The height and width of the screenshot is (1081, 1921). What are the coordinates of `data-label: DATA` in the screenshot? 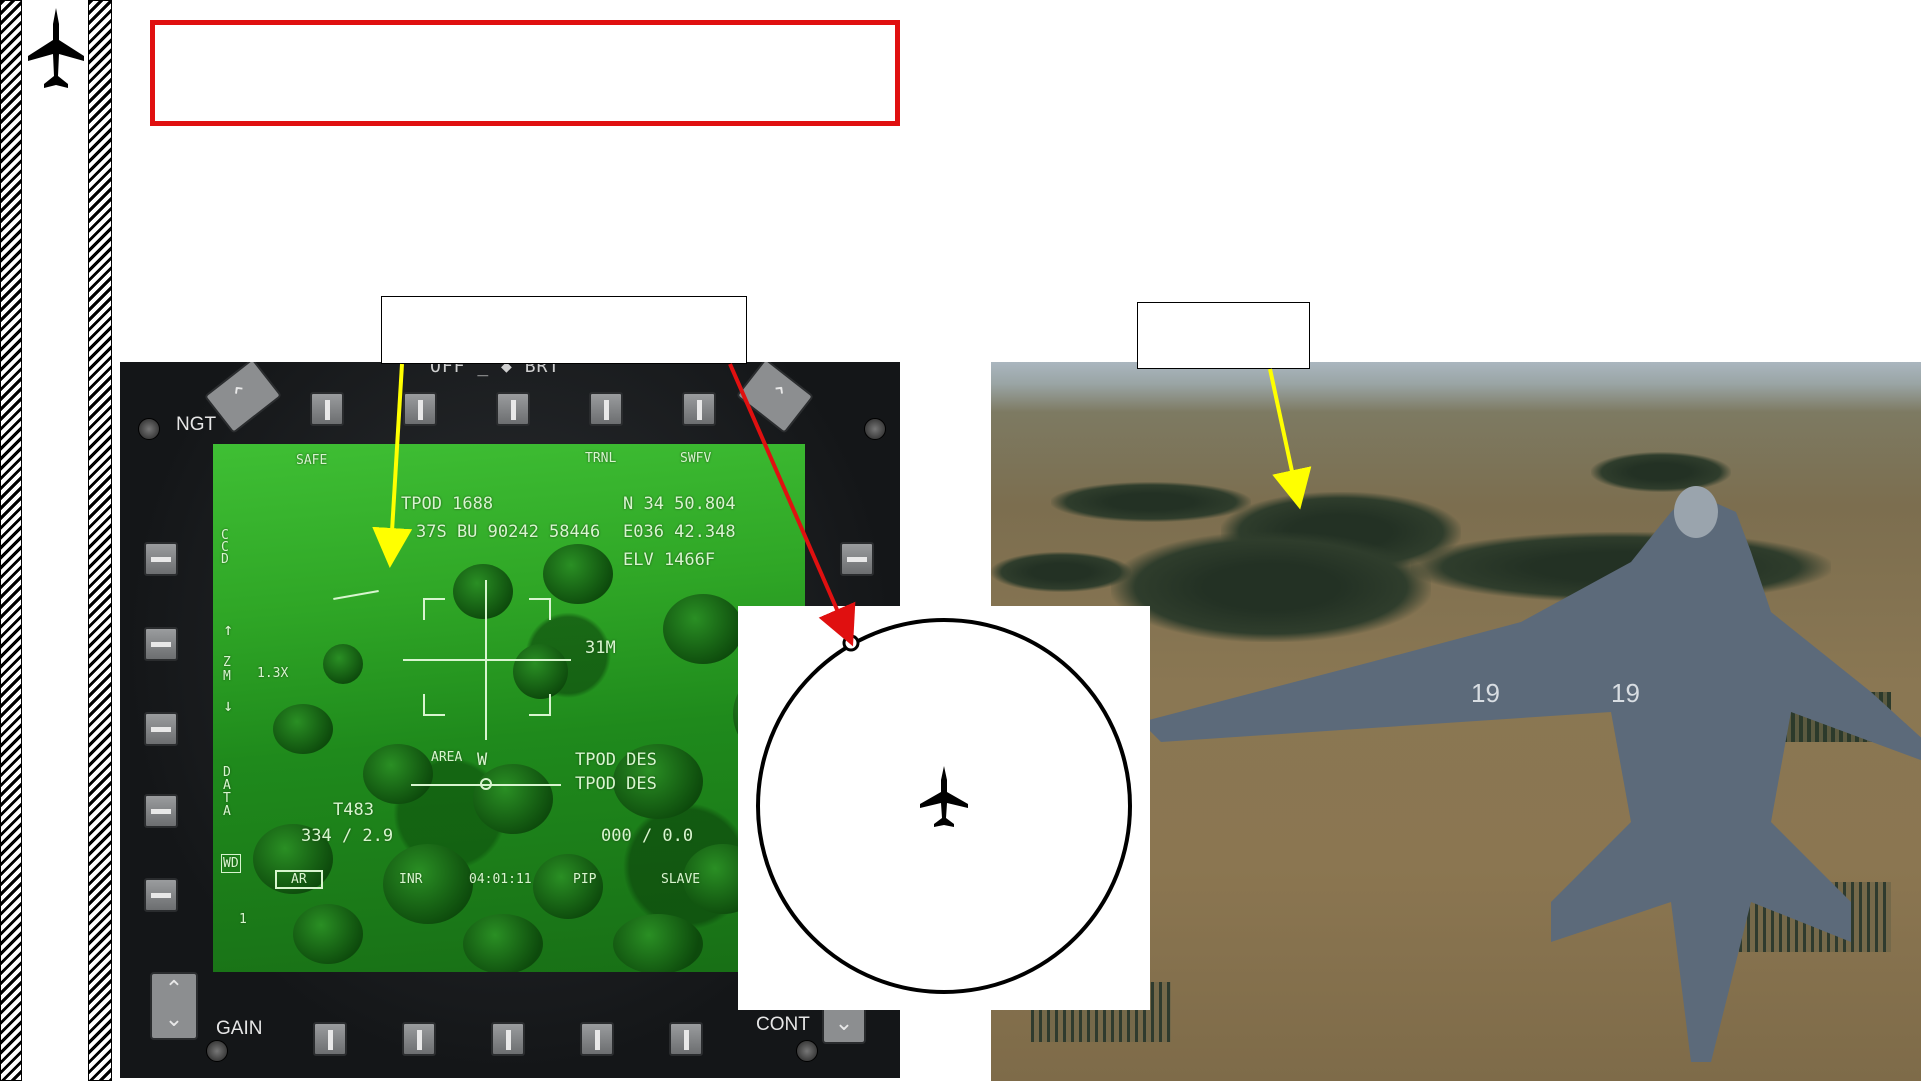 It's located at (227, 792).